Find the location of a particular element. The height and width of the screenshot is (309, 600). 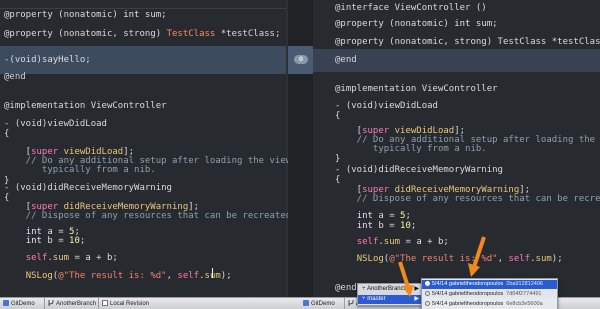

revision-crumb: Local Revision is located at coordinates (125, 303).